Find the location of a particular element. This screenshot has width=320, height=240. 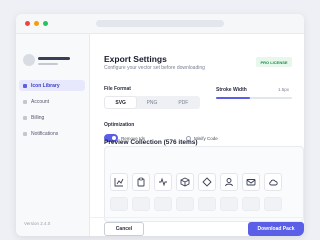

activity-icon is located at coordinates (163, 182).